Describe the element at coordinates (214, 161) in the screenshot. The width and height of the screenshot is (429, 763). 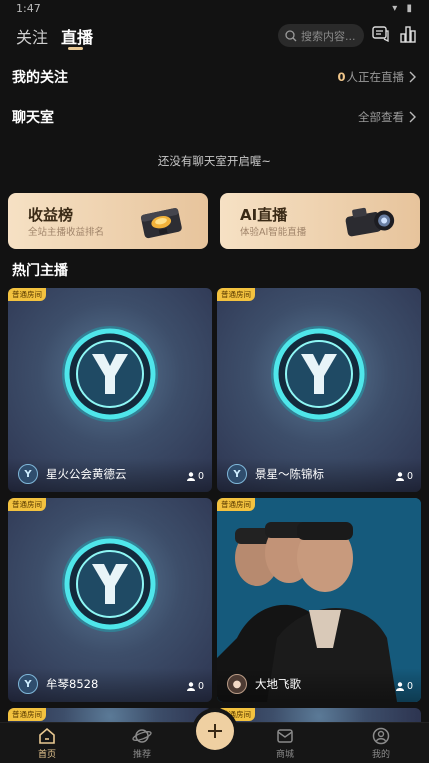
I see `chat-room-empty-text: 还没有聊天室开启喔~` at that location.